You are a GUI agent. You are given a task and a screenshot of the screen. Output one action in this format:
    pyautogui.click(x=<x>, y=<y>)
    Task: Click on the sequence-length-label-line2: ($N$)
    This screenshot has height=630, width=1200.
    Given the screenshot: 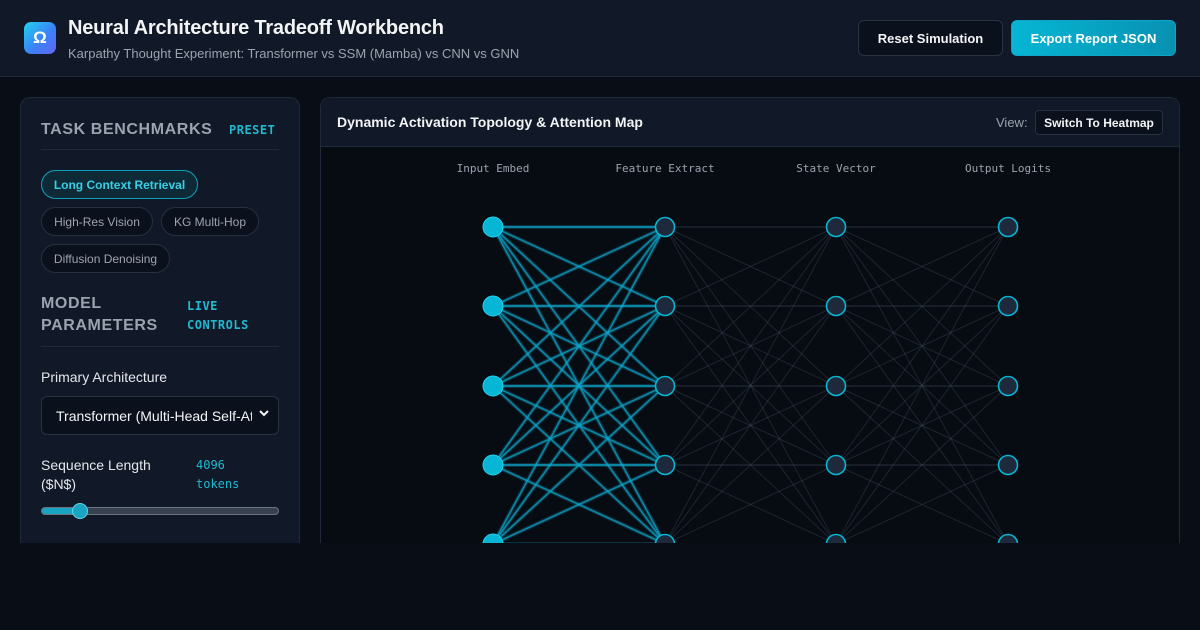 What is the action you would take?
    pyautogui.click(x=59, y=484)
    